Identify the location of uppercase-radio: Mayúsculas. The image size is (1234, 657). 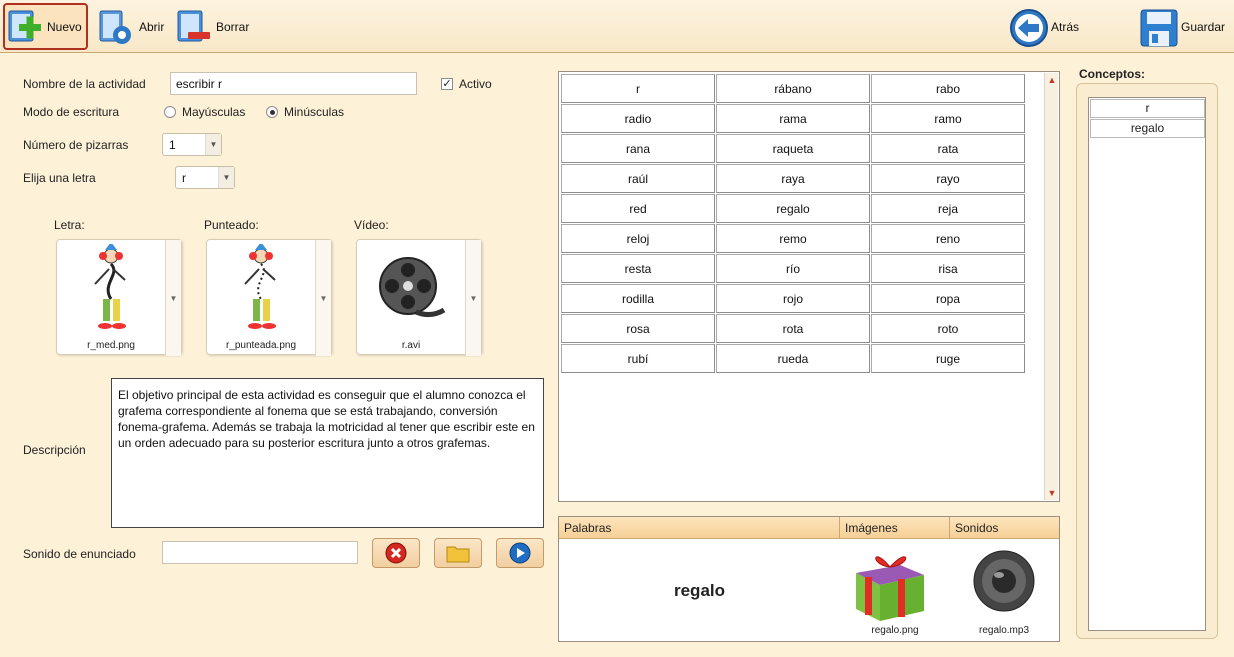
(204, 112).